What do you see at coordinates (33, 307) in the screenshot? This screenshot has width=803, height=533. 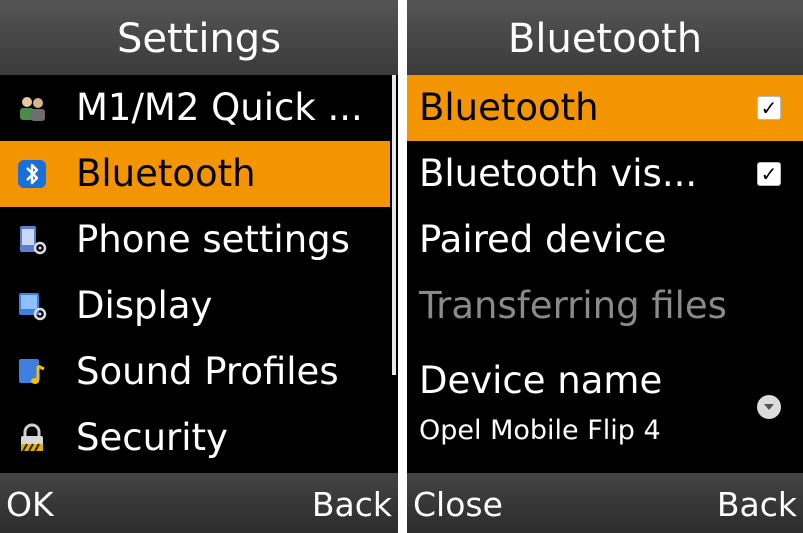 I see `display-settings-icon` at bounding box center [33, 307].